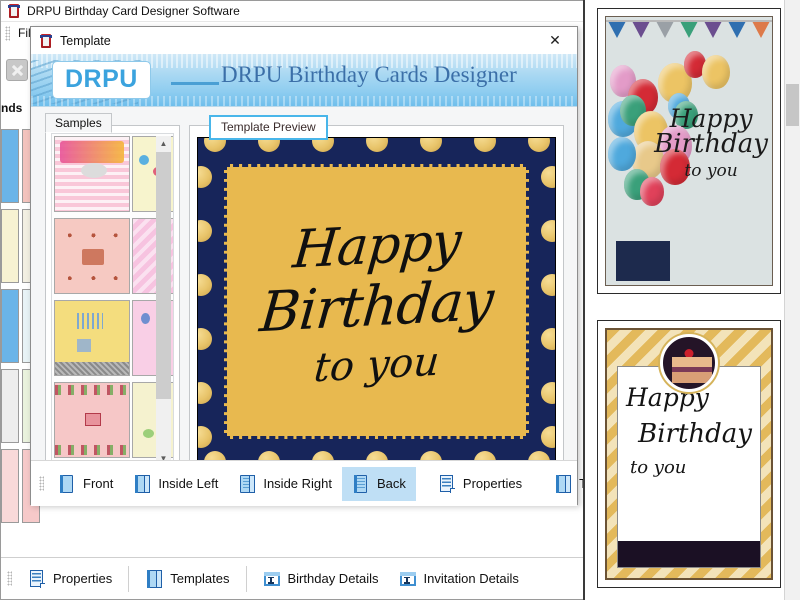  What do you see at coordinates (695, 434) in the screenshot?
I see `cake-card-line-2: Birthday` at bounding box center [695, 434].